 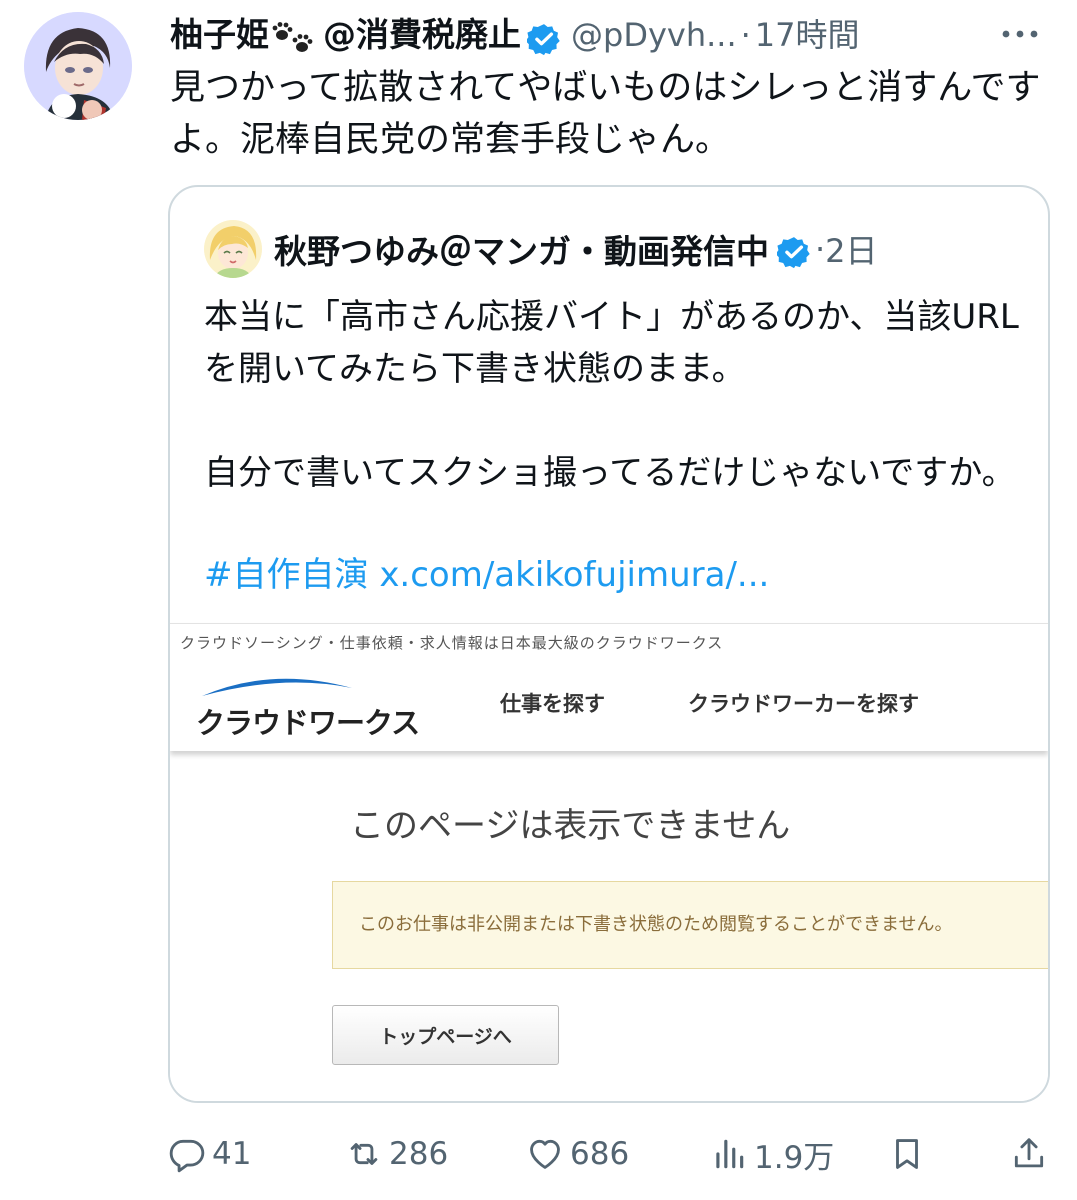 What do you see at coordinates (1020, 34) in the screenshot?
I see `more-icon` at bounding box center [1020, 34].